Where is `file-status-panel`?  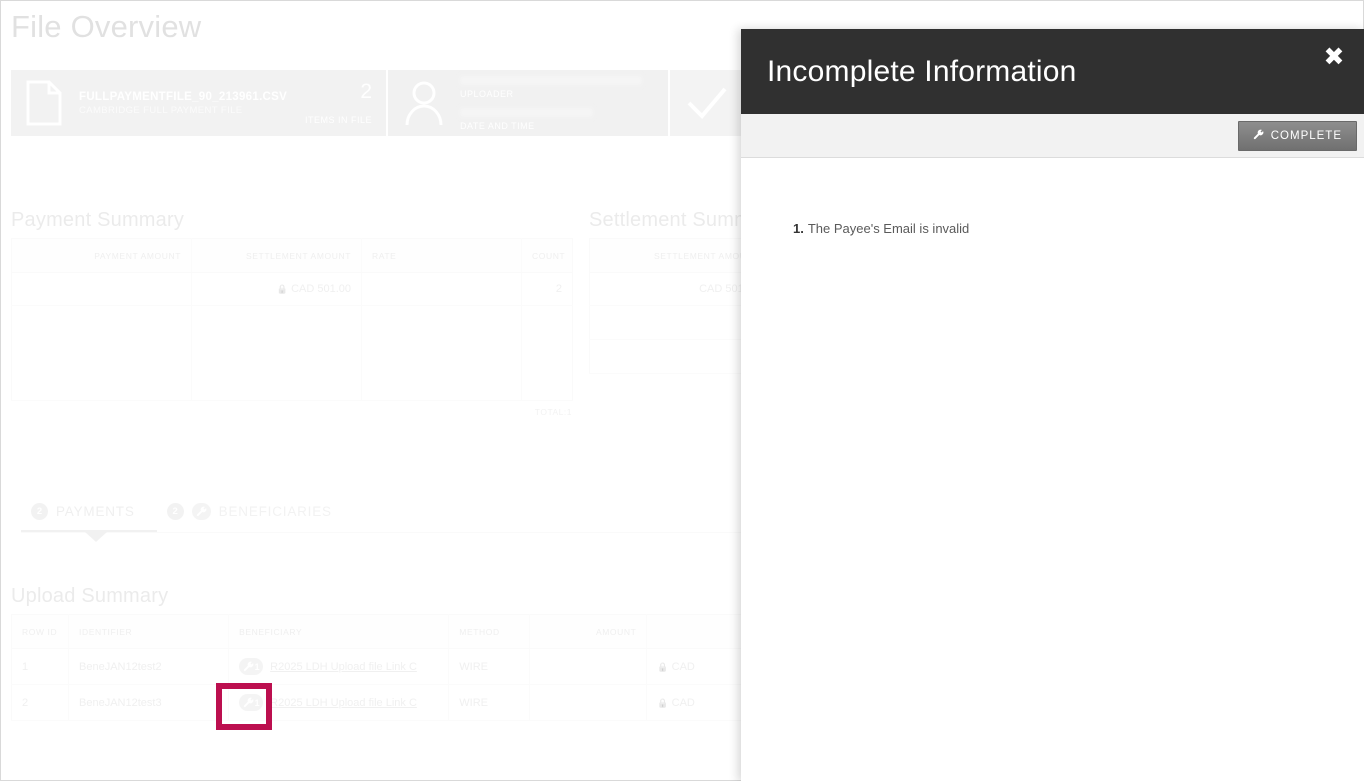
file-status-panel is located at coordinates (707, 103).